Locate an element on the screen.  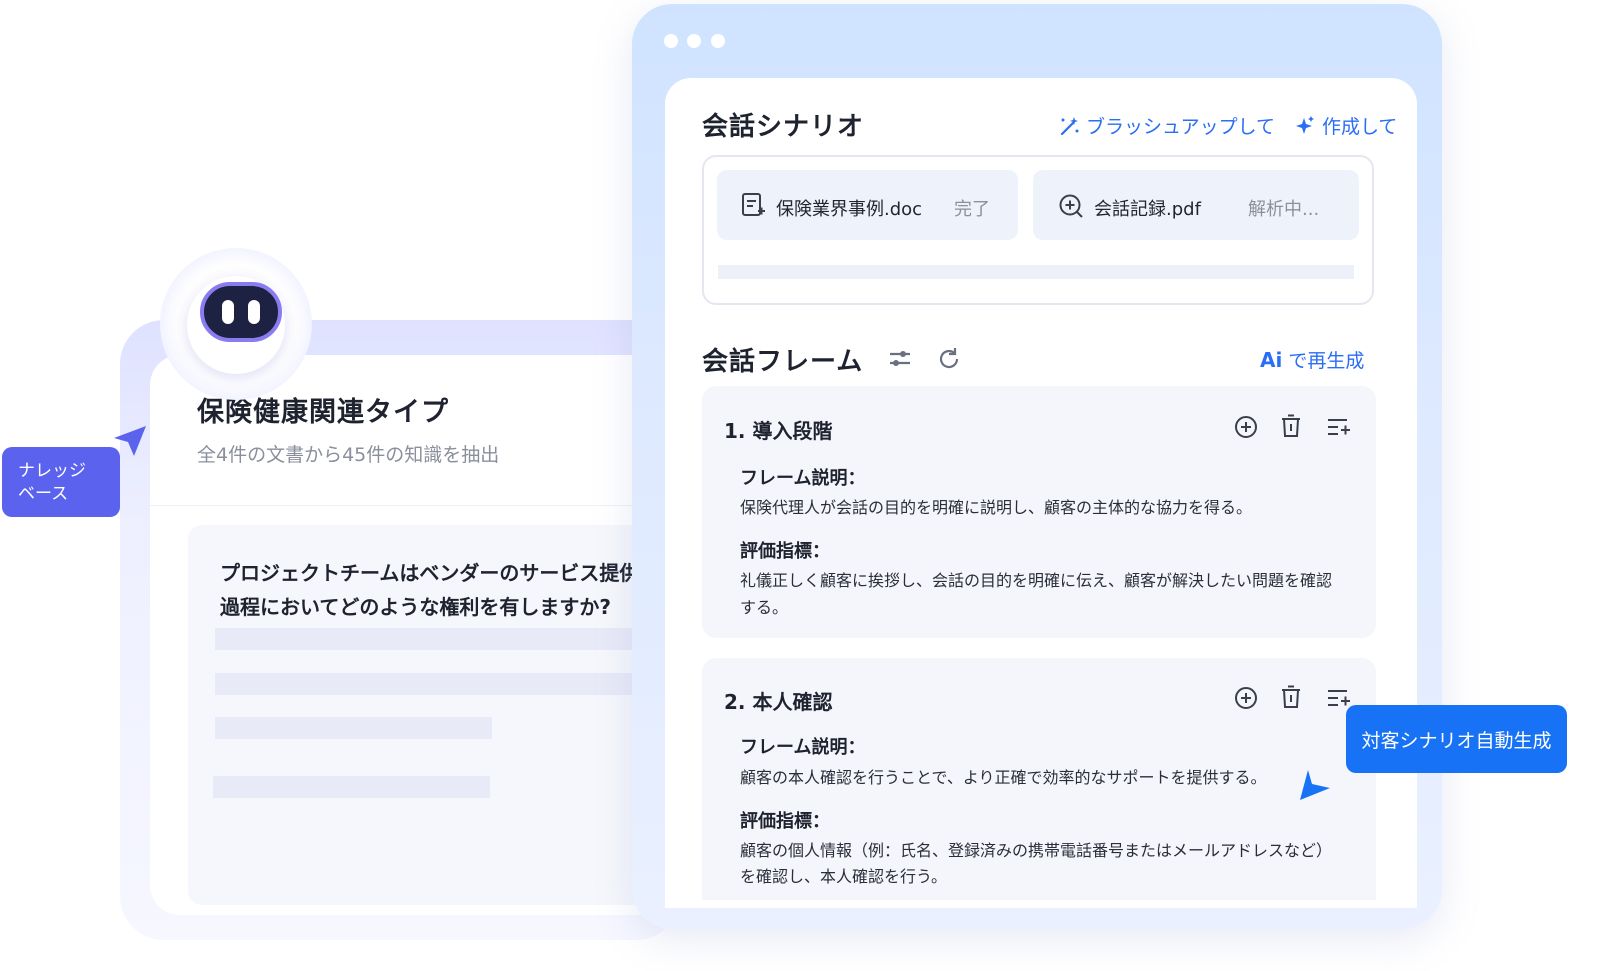
divider is located at coordinates (415, 505).